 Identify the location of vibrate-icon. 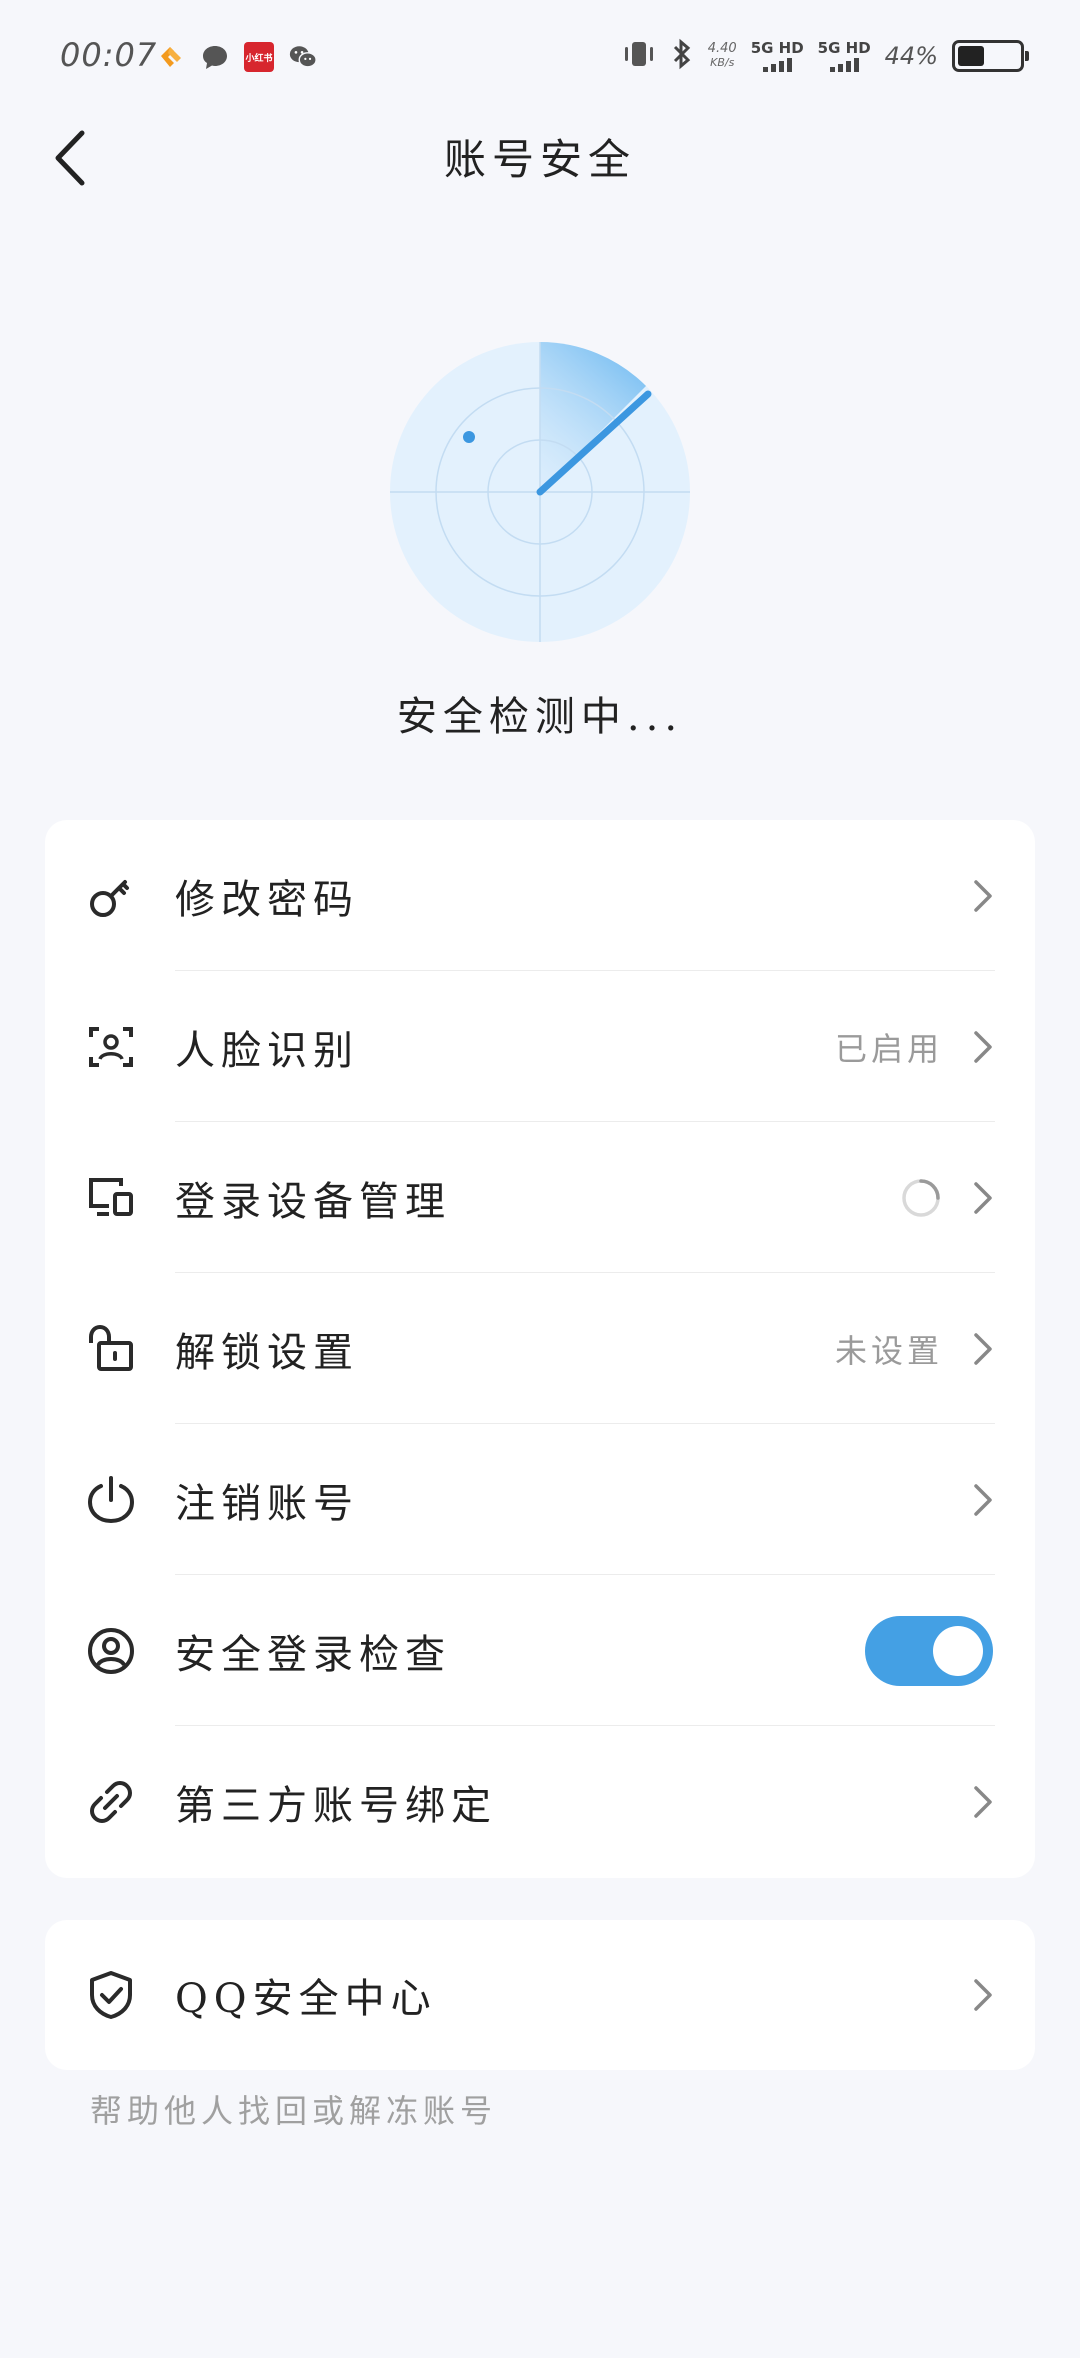
(639, 56).